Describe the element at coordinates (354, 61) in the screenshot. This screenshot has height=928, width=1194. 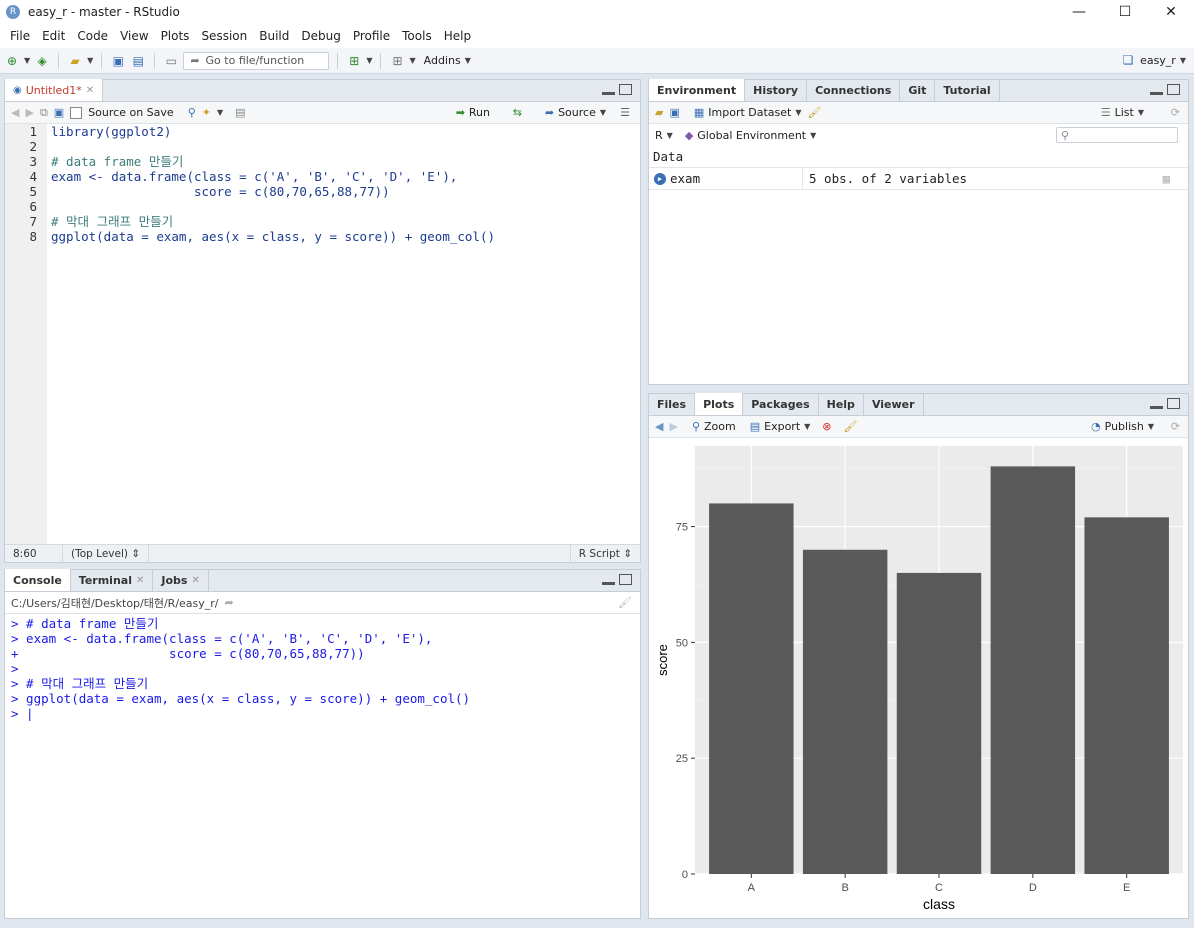
I see `version-control-icon: ⊞` at that location.